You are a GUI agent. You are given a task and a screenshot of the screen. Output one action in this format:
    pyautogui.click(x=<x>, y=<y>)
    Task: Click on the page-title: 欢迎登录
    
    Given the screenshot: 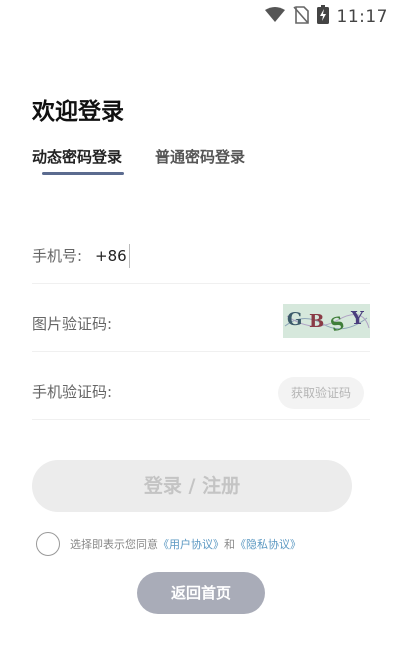 What is the action you would take?
    pyautogui.click(x=78, y=112)
    